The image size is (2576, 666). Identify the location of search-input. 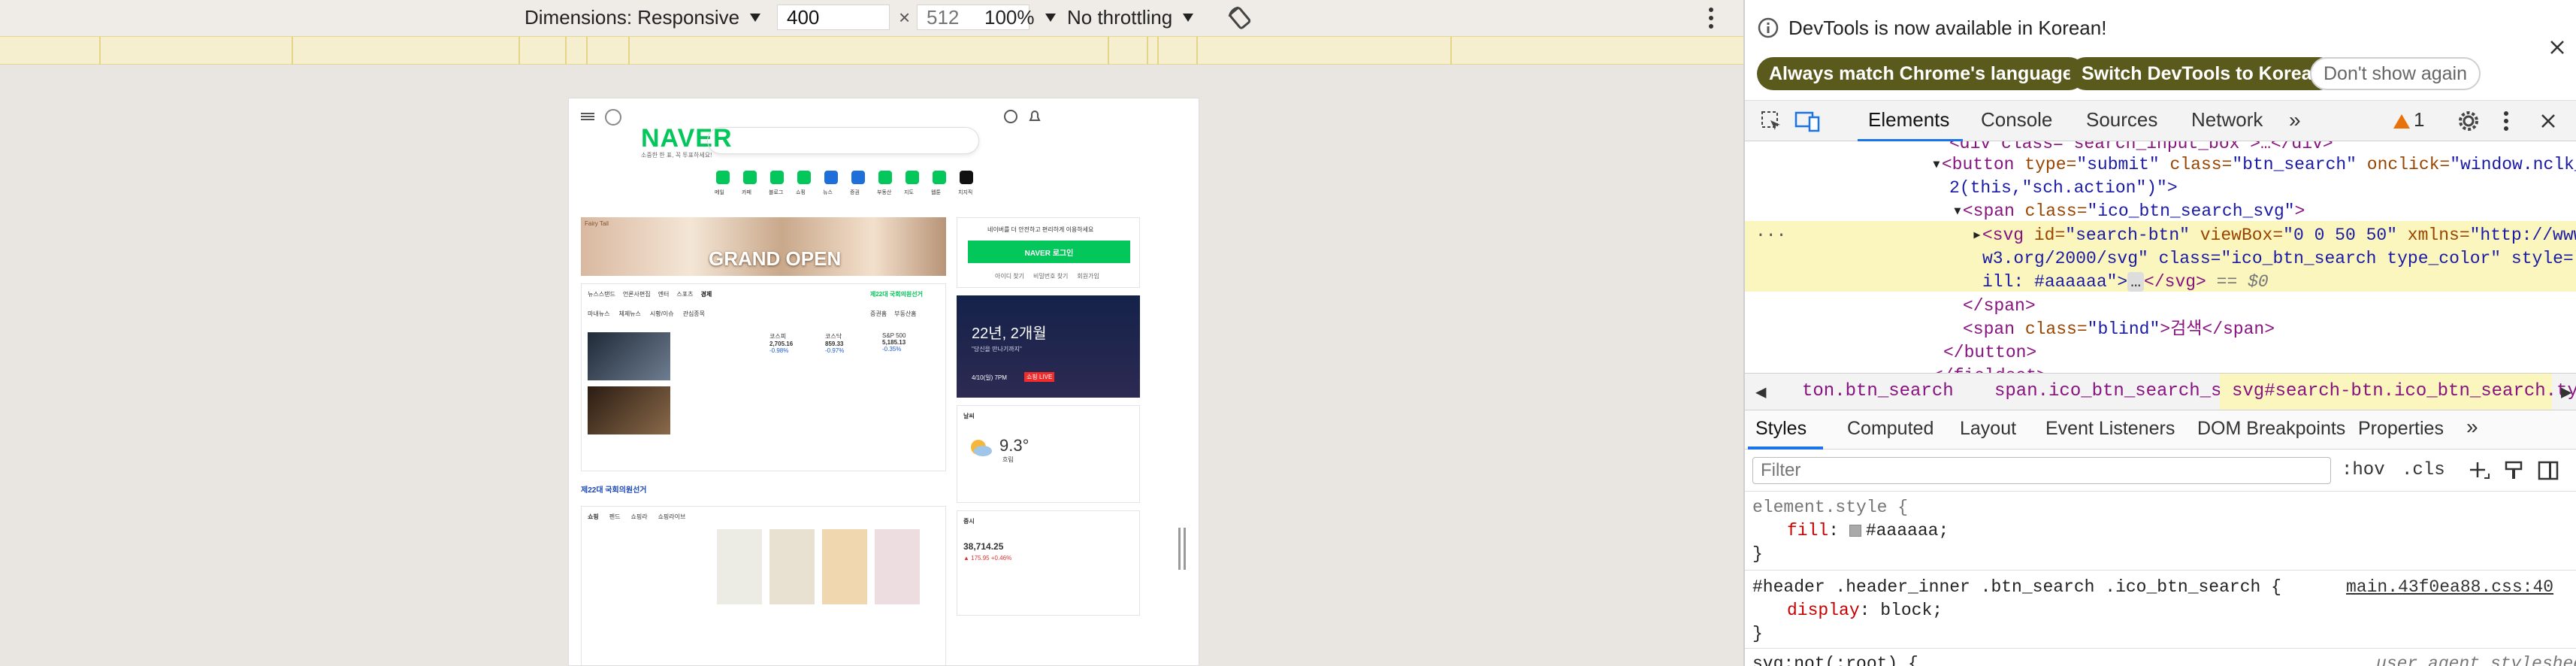
(843, 140).